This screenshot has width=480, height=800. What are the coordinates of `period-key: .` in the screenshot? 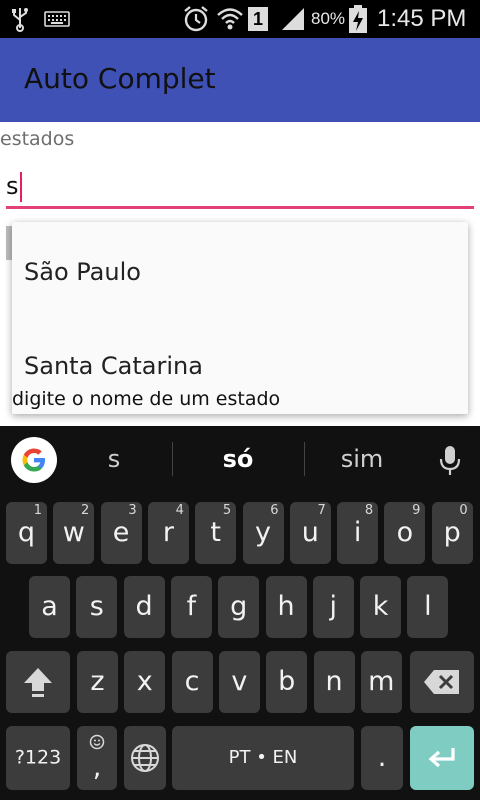 It's located at (382, 758).